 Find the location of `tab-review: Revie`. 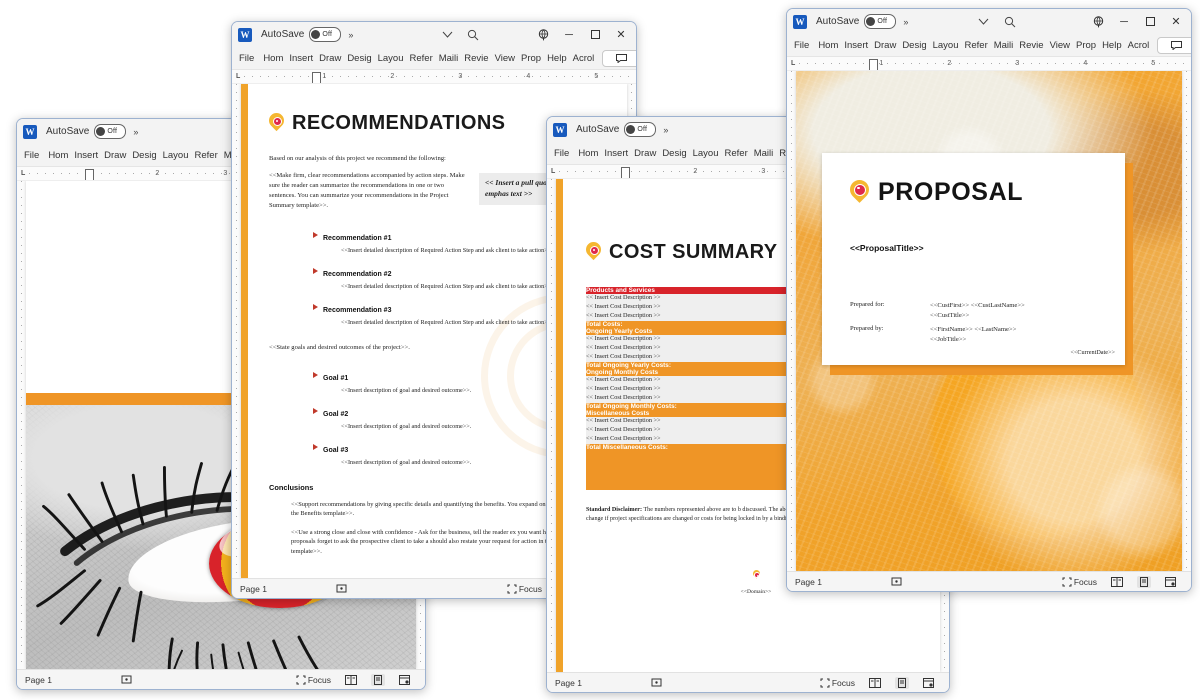

tab-review: Revie is located at coordinates (1031, 45).